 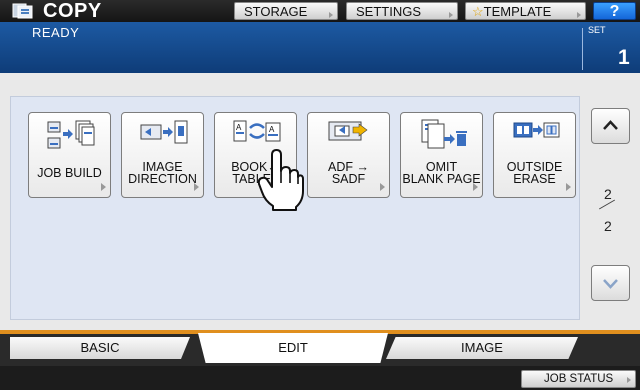 I want to click on job-status-label: JOB STATUS, so click(x=579, y=379).